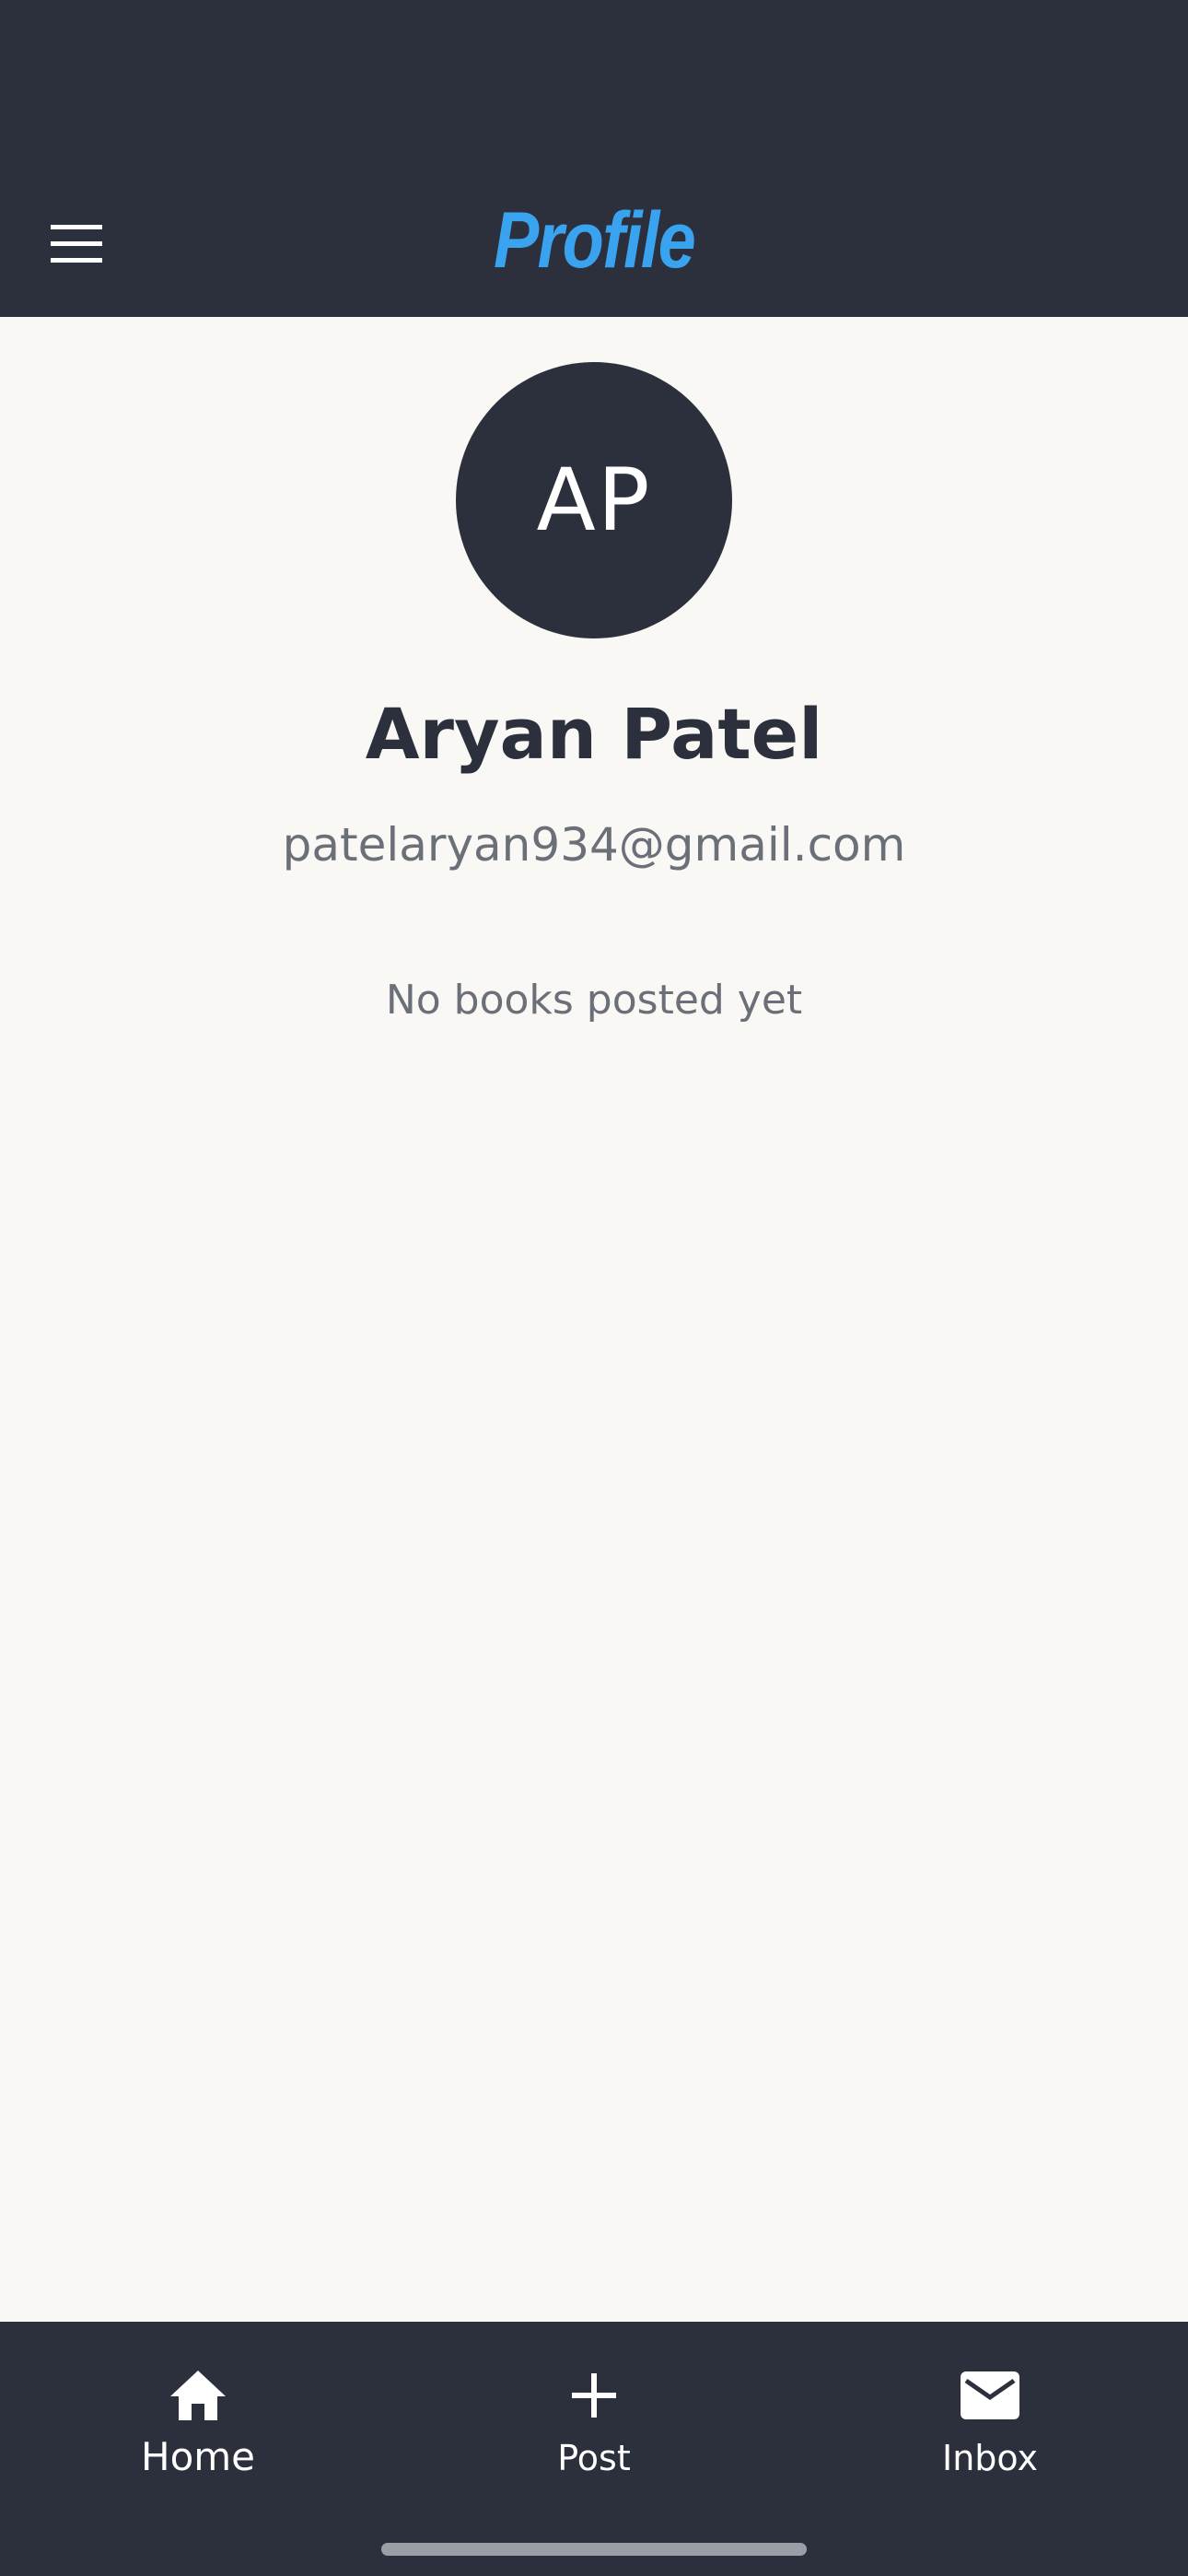 The width and height of the screenshot is (1188, 2576). Describe the element at coordinates (990, 2458) in the screenshot. I see `nav-inbox-label: Inbox` at that location.